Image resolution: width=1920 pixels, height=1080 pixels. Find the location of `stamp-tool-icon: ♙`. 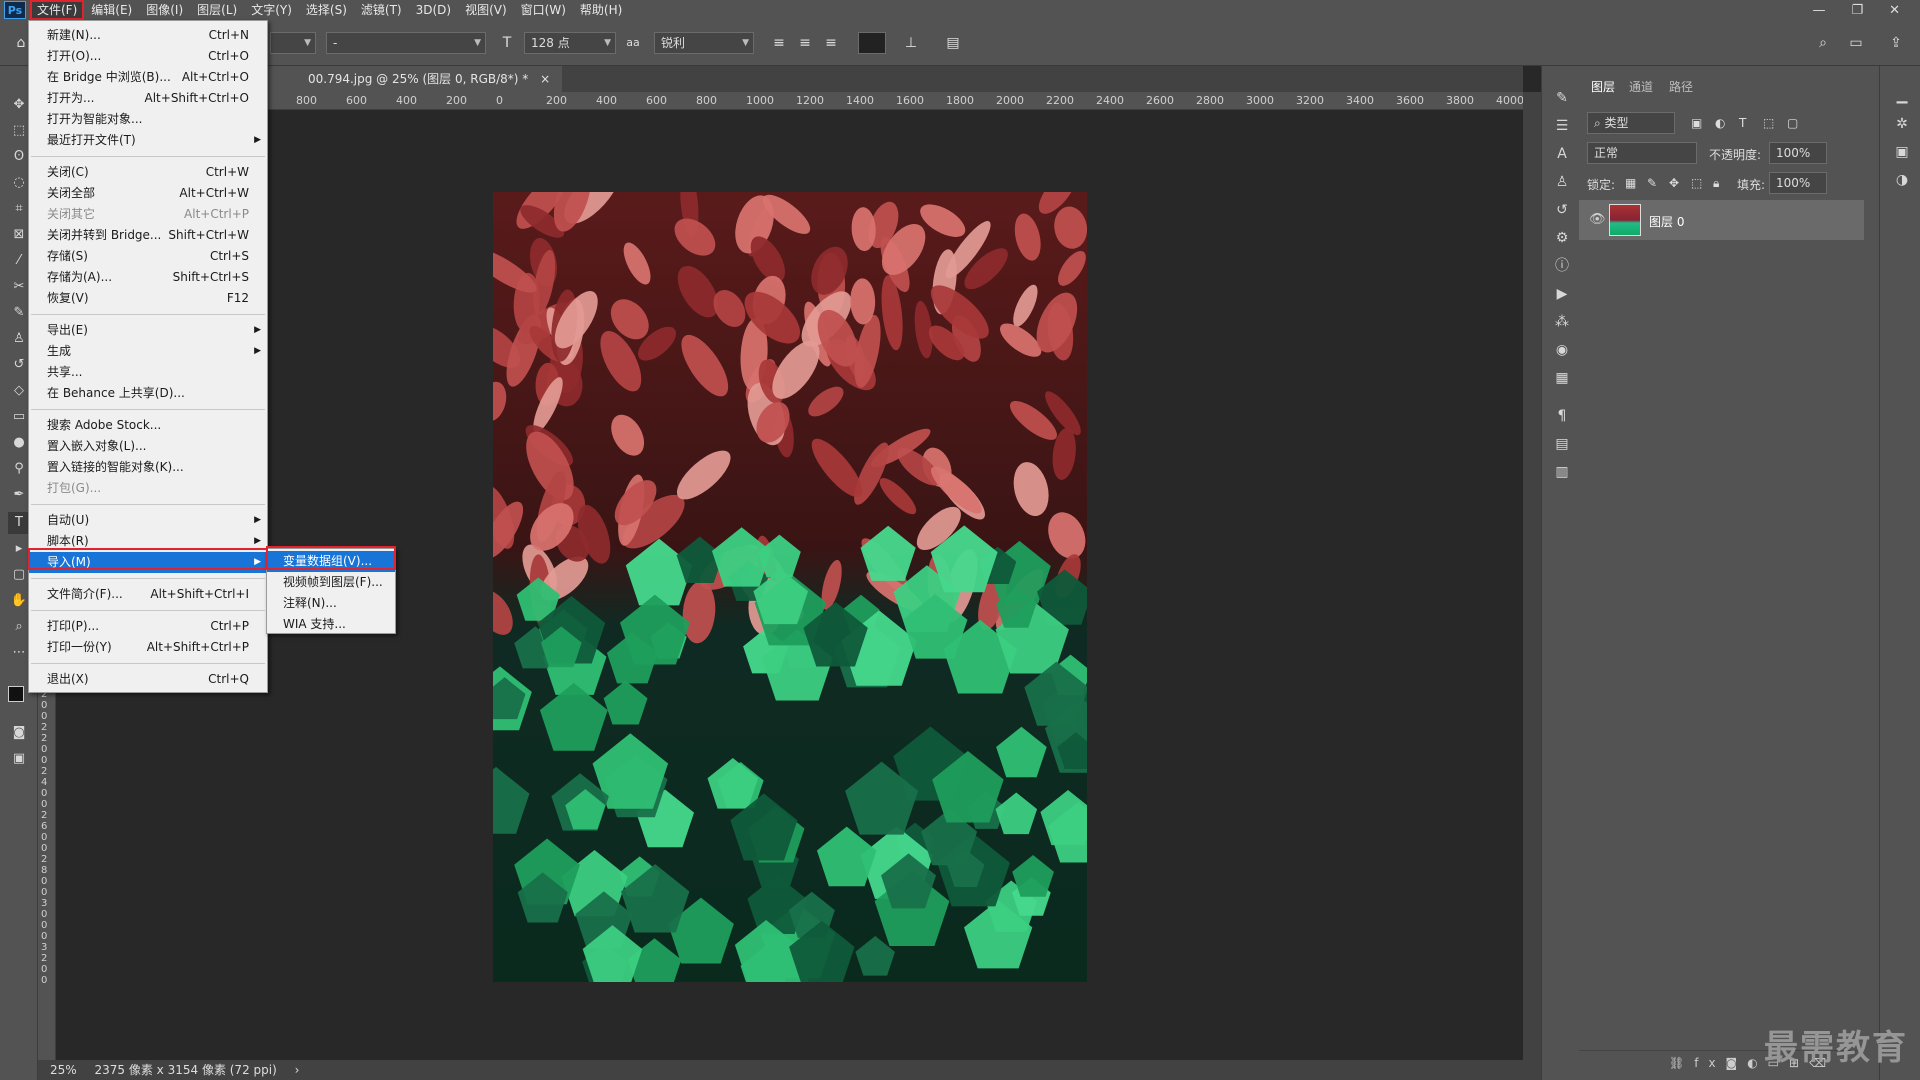

stamp-tool-icon: ♙ is located at coordinates (19, 339).